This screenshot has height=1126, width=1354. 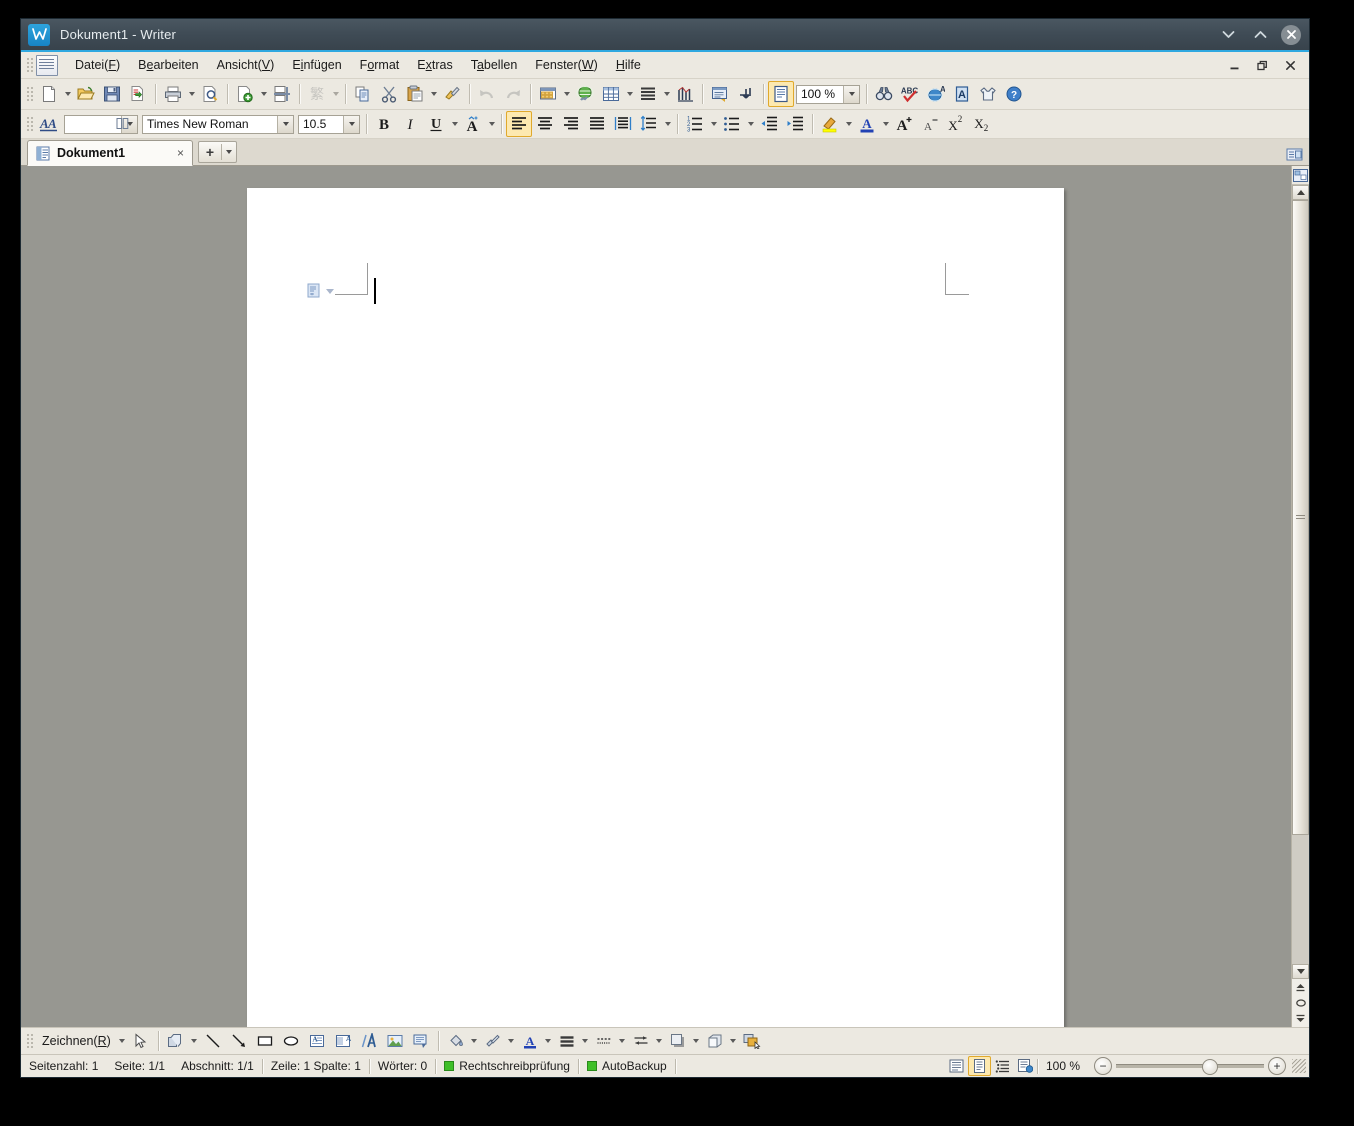 I want to click on italic-button: I, so click(x=410, y=124).